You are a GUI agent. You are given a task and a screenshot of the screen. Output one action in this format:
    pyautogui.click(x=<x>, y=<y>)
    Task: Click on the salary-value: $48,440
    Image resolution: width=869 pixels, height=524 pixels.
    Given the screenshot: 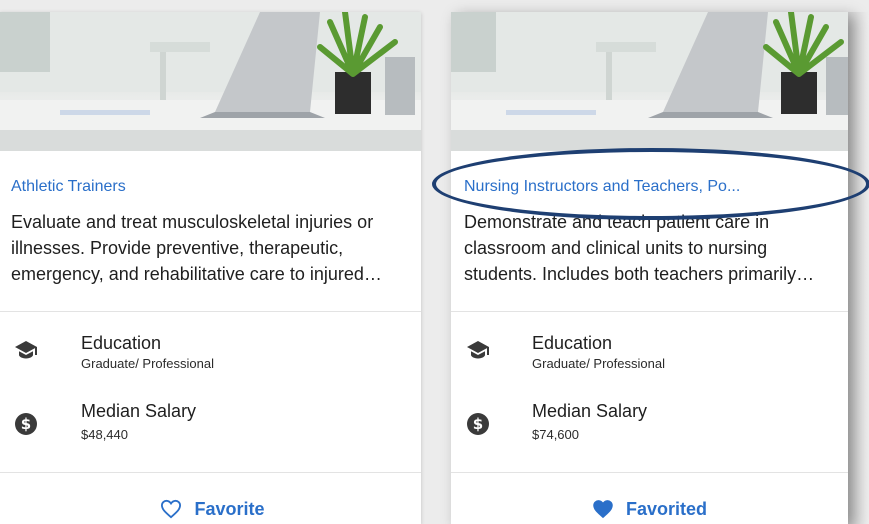 What is the action you would take?
    pyautogui.click(x=104, y=434)
    